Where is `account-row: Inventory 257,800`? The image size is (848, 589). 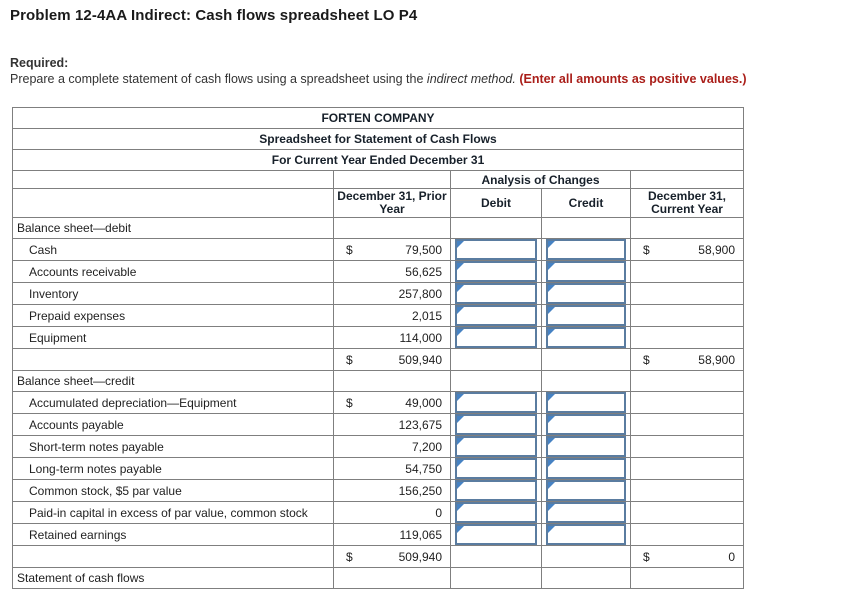
account-row: Inventory 257,800 is located at coordinates (378, 293).